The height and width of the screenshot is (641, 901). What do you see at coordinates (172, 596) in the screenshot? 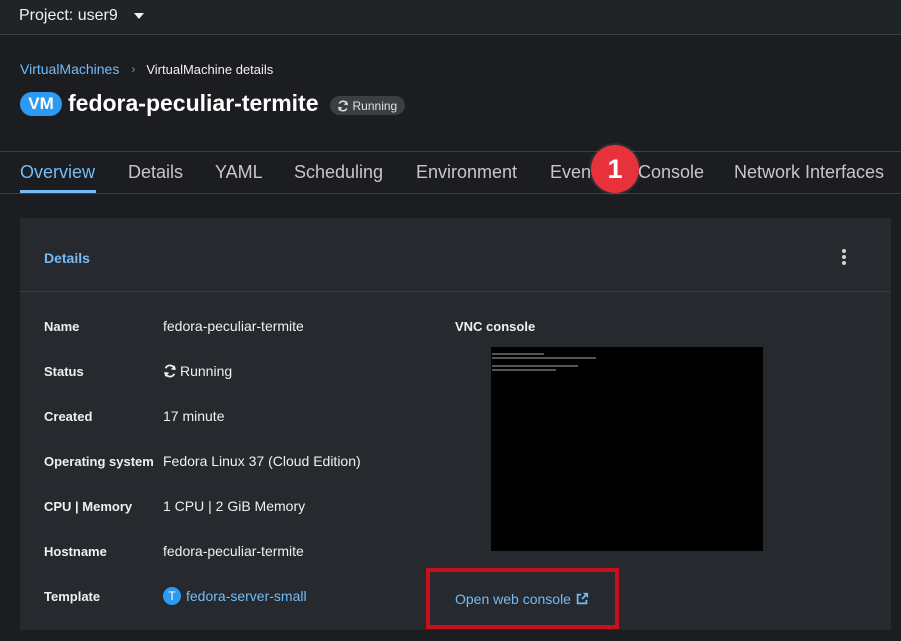
I see `template-icon: T` at bounding box center [172, 596].